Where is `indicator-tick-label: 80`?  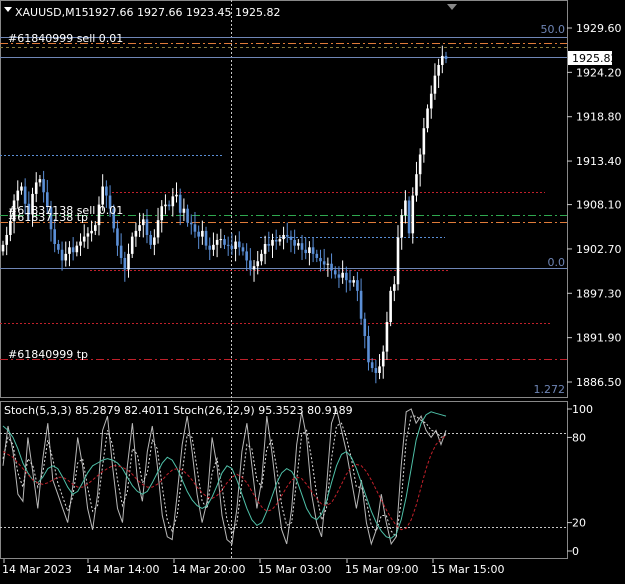
indicator-tick-label: 80 is located at coordinates (579, 437).